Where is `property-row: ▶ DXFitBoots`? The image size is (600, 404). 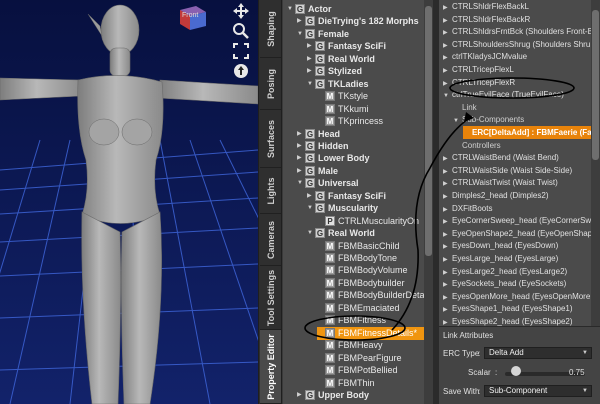
property-row: ▶ DXFitBoots is located at coordinates (467, 208).